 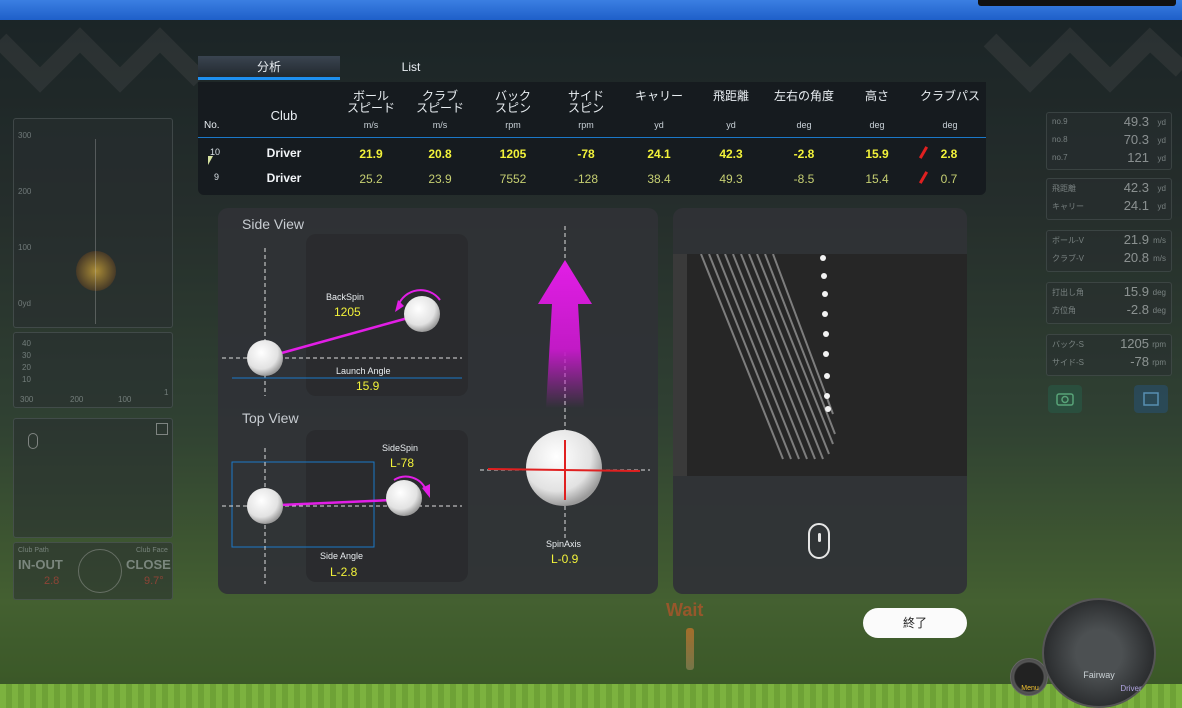 I want to click on row-back-spin: 1205, so click(x=513, y=154).